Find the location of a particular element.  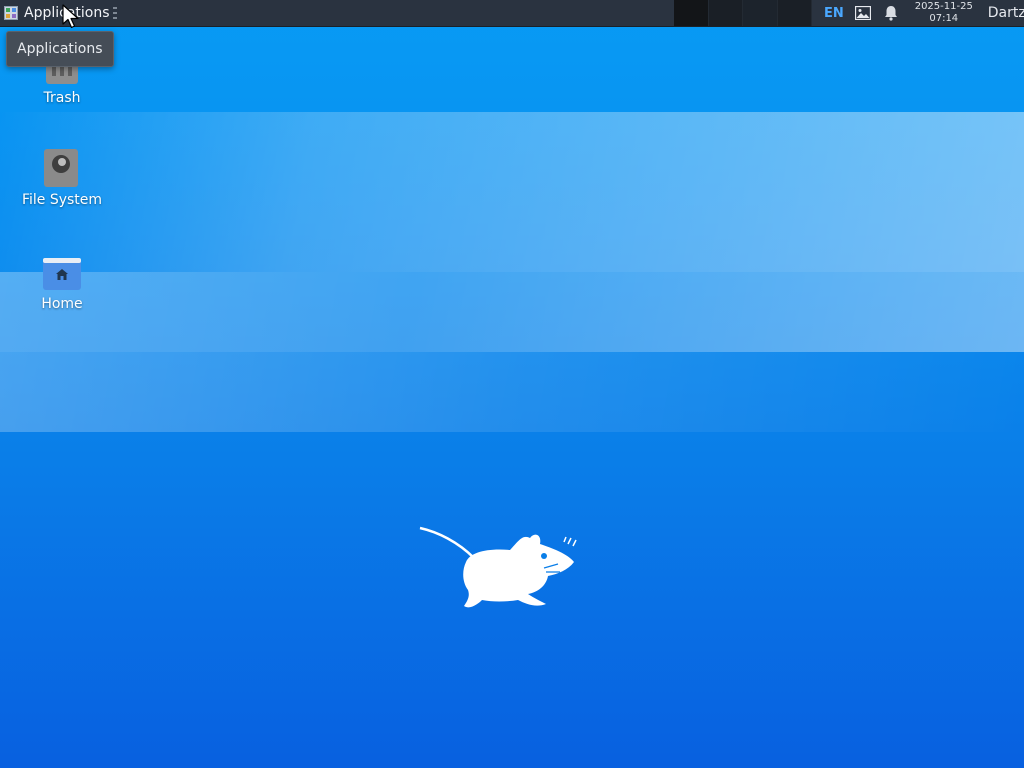

tooltip: Applications is located at coordinates (60, 49).